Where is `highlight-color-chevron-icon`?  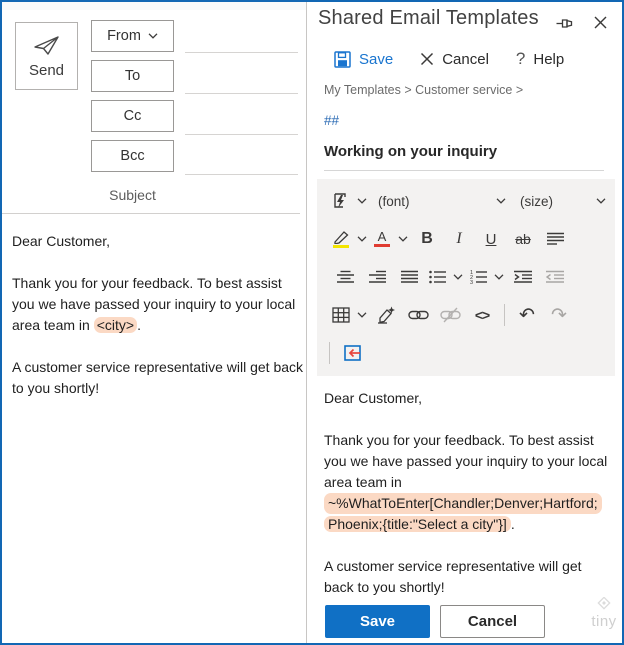 highlight-color-chevron-icon is located at coordinates (361, 239).